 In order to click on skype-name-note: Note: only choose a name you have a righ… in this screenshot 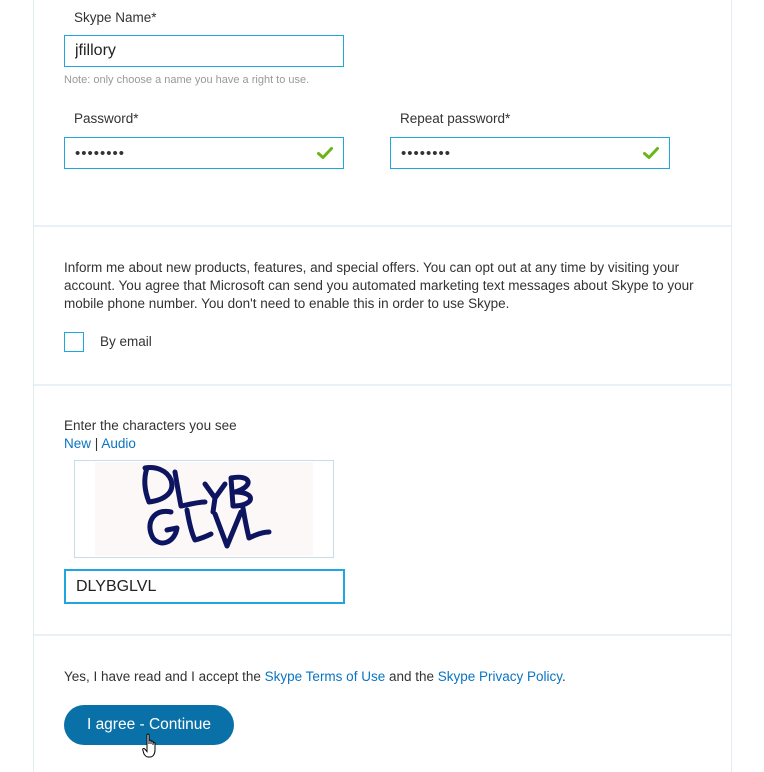, I will do `click(187, 80)`.